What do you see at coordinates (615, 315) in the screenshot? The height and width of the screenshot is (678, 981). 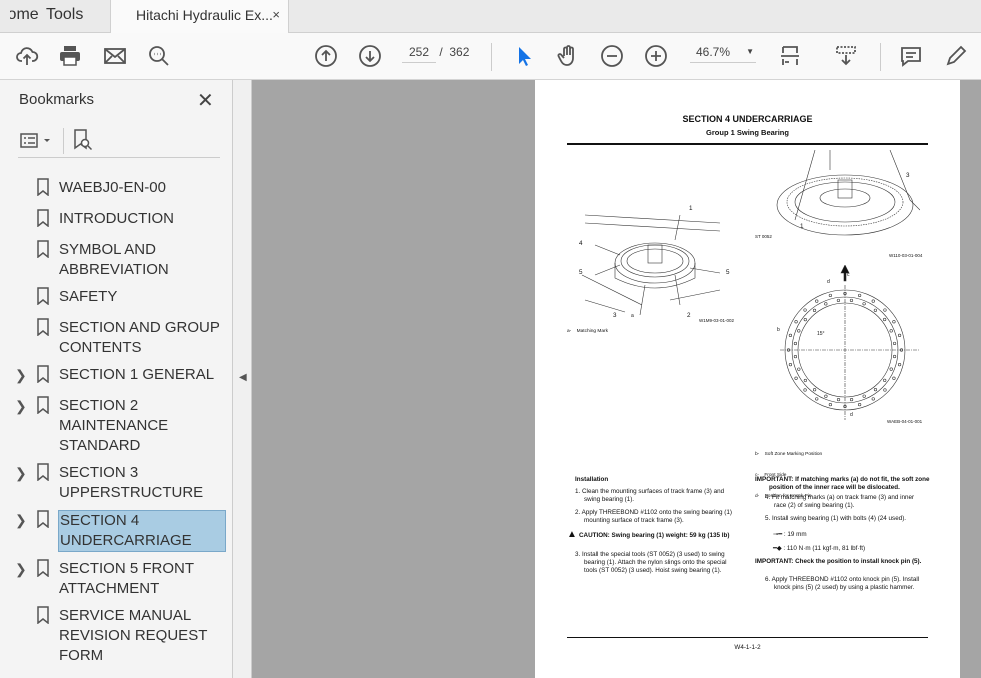 I see `fig1-label: 3` at bounding box center [615, 315].